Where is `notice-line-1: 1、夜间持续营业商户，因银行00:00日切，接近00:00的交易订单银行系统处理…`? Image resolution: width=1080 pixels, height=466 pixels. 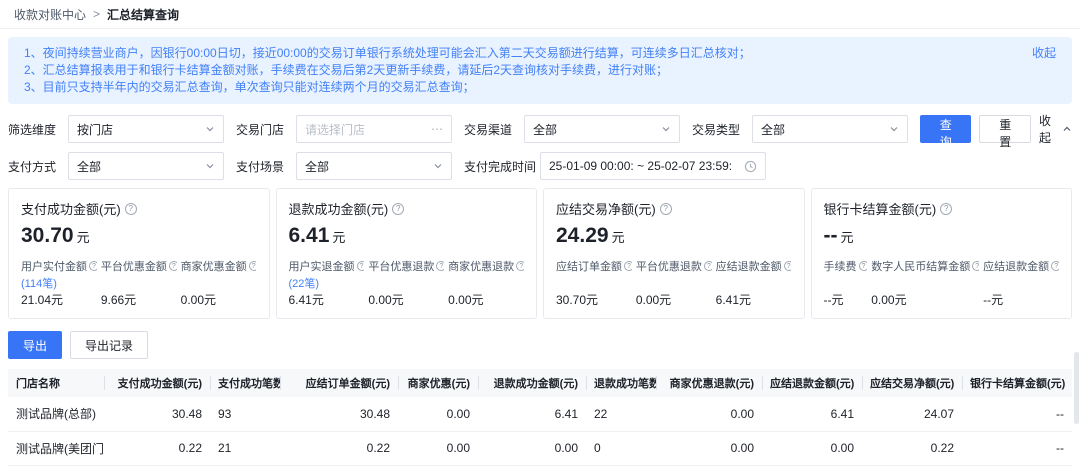 notice-line-1: 1、夜间持续营业商户，因银行00:00日切，接近00:00的交易订单银行系统处理… is located at coordinates (387, 53).